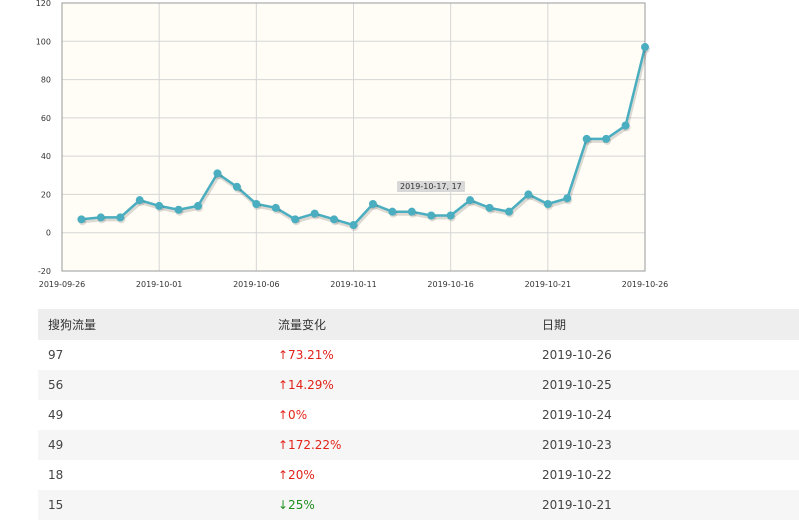  Describe the element at coordinates (577, 415) in the screenshot. I see `date-cell: 2019-10-24` at that location.